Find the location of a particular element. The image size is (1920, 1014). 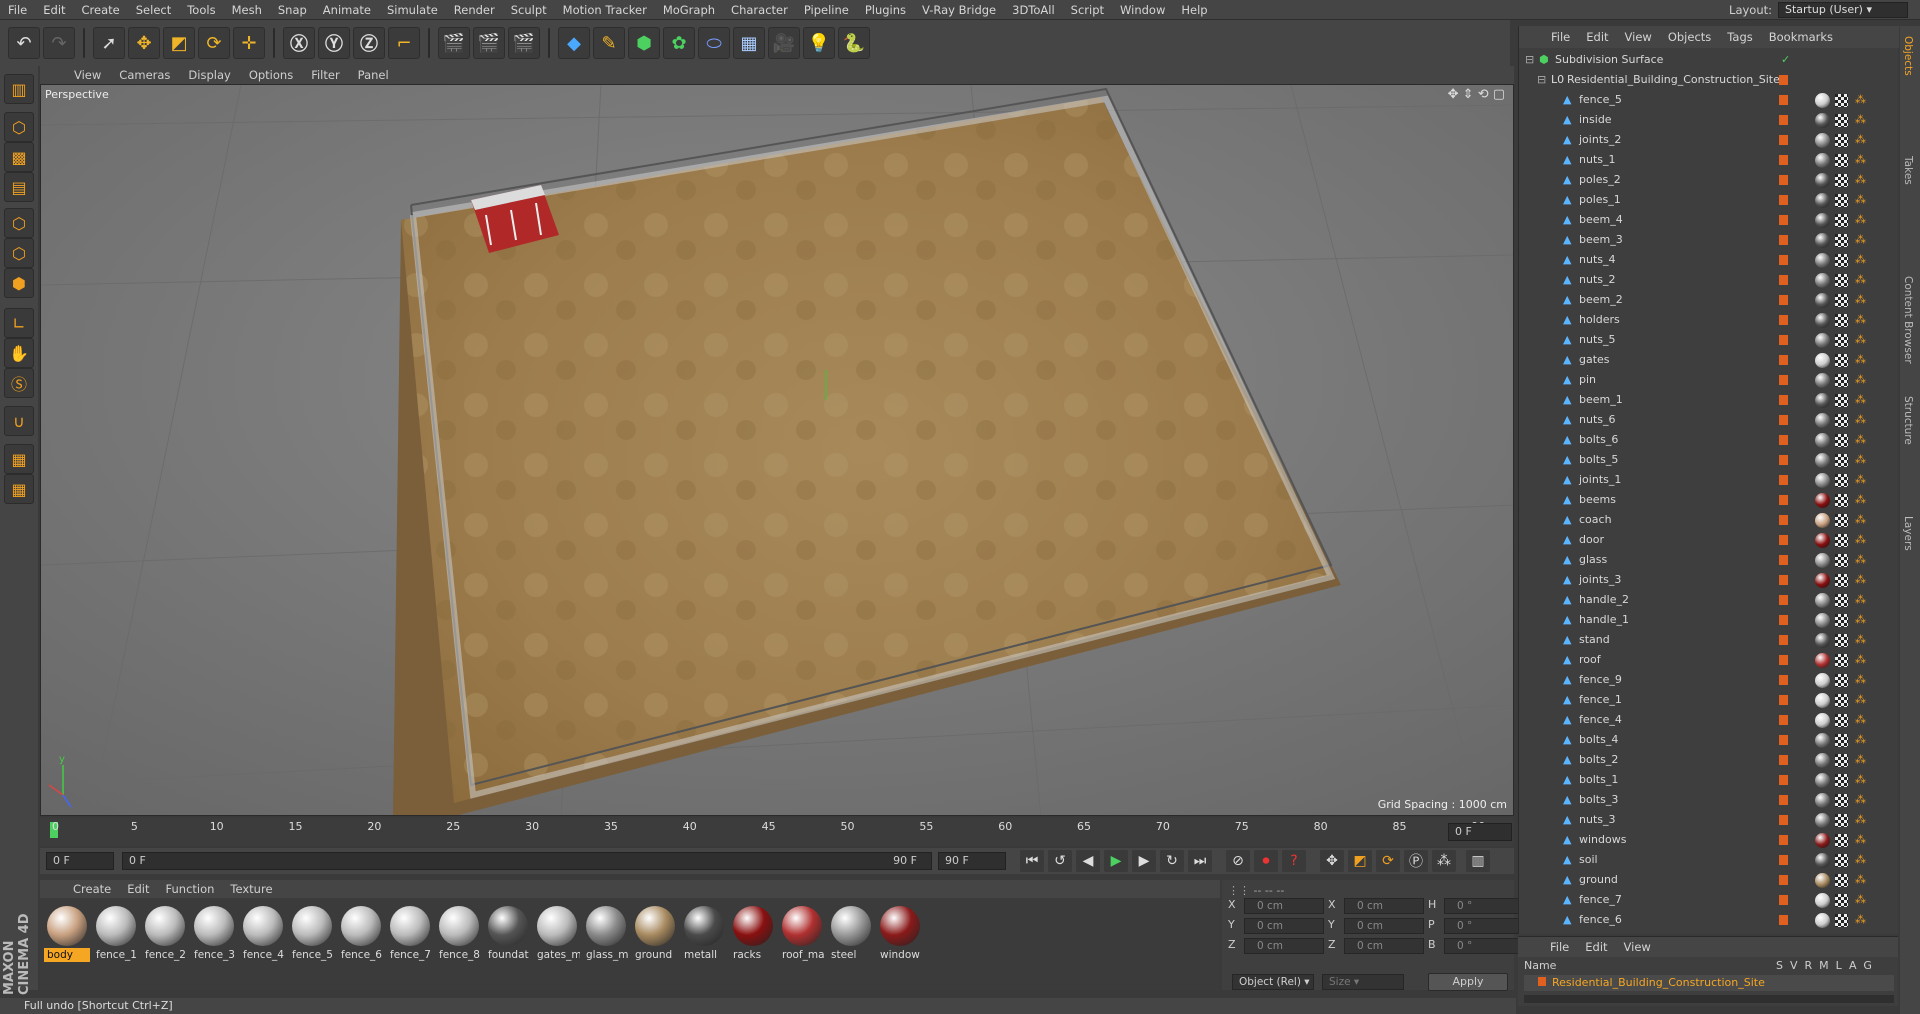

prev-key-icon: ↺ is located at coordinates (1060, 861).